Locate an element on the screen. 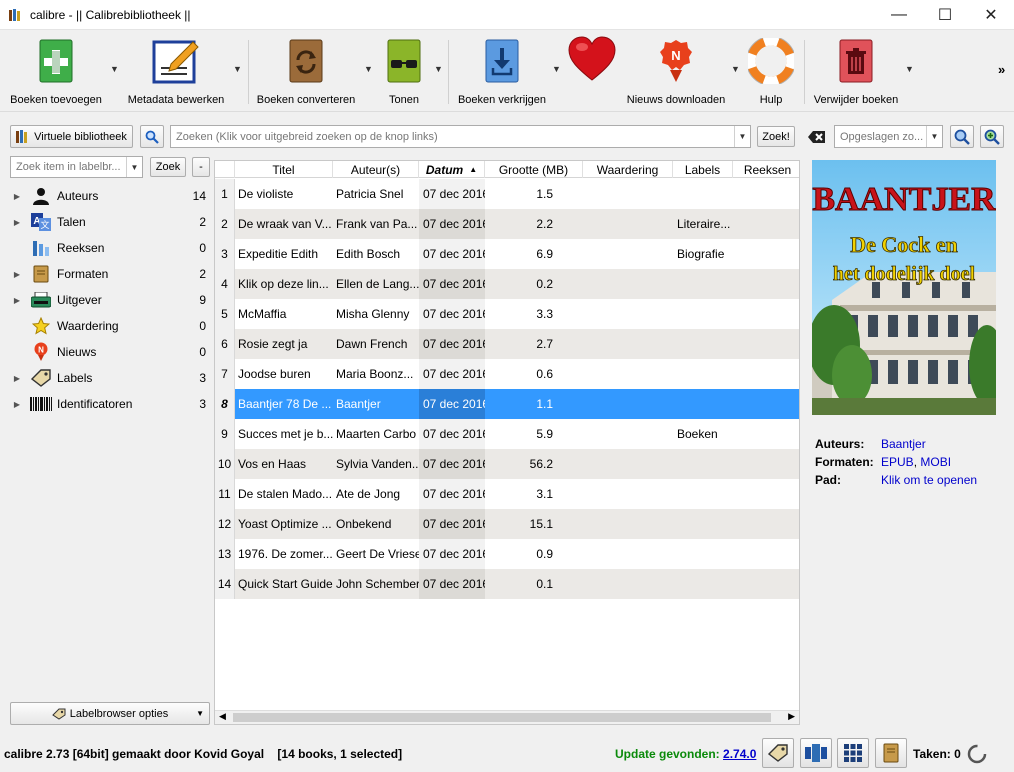 This screenshot has height=772, width=1014. tag-category-identifiers: ▶ Identificatoren 3 is located at coordinates (110, 404).